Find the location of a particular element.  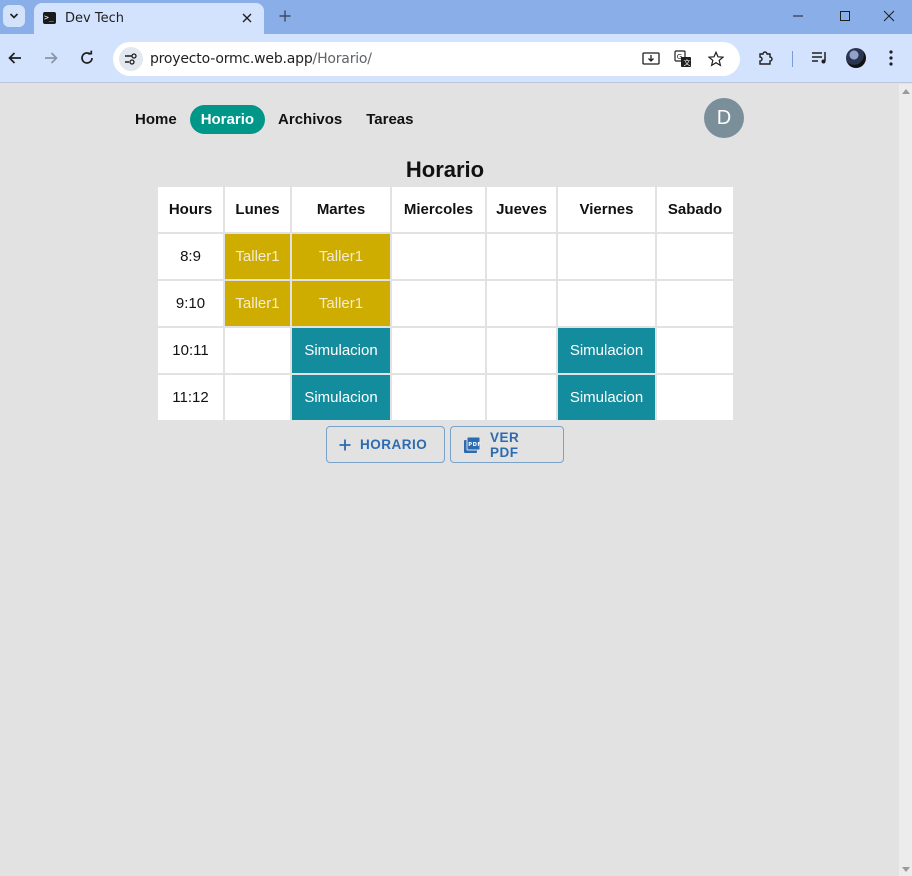

chevron-down-icon is located at coordinates (14, 16).